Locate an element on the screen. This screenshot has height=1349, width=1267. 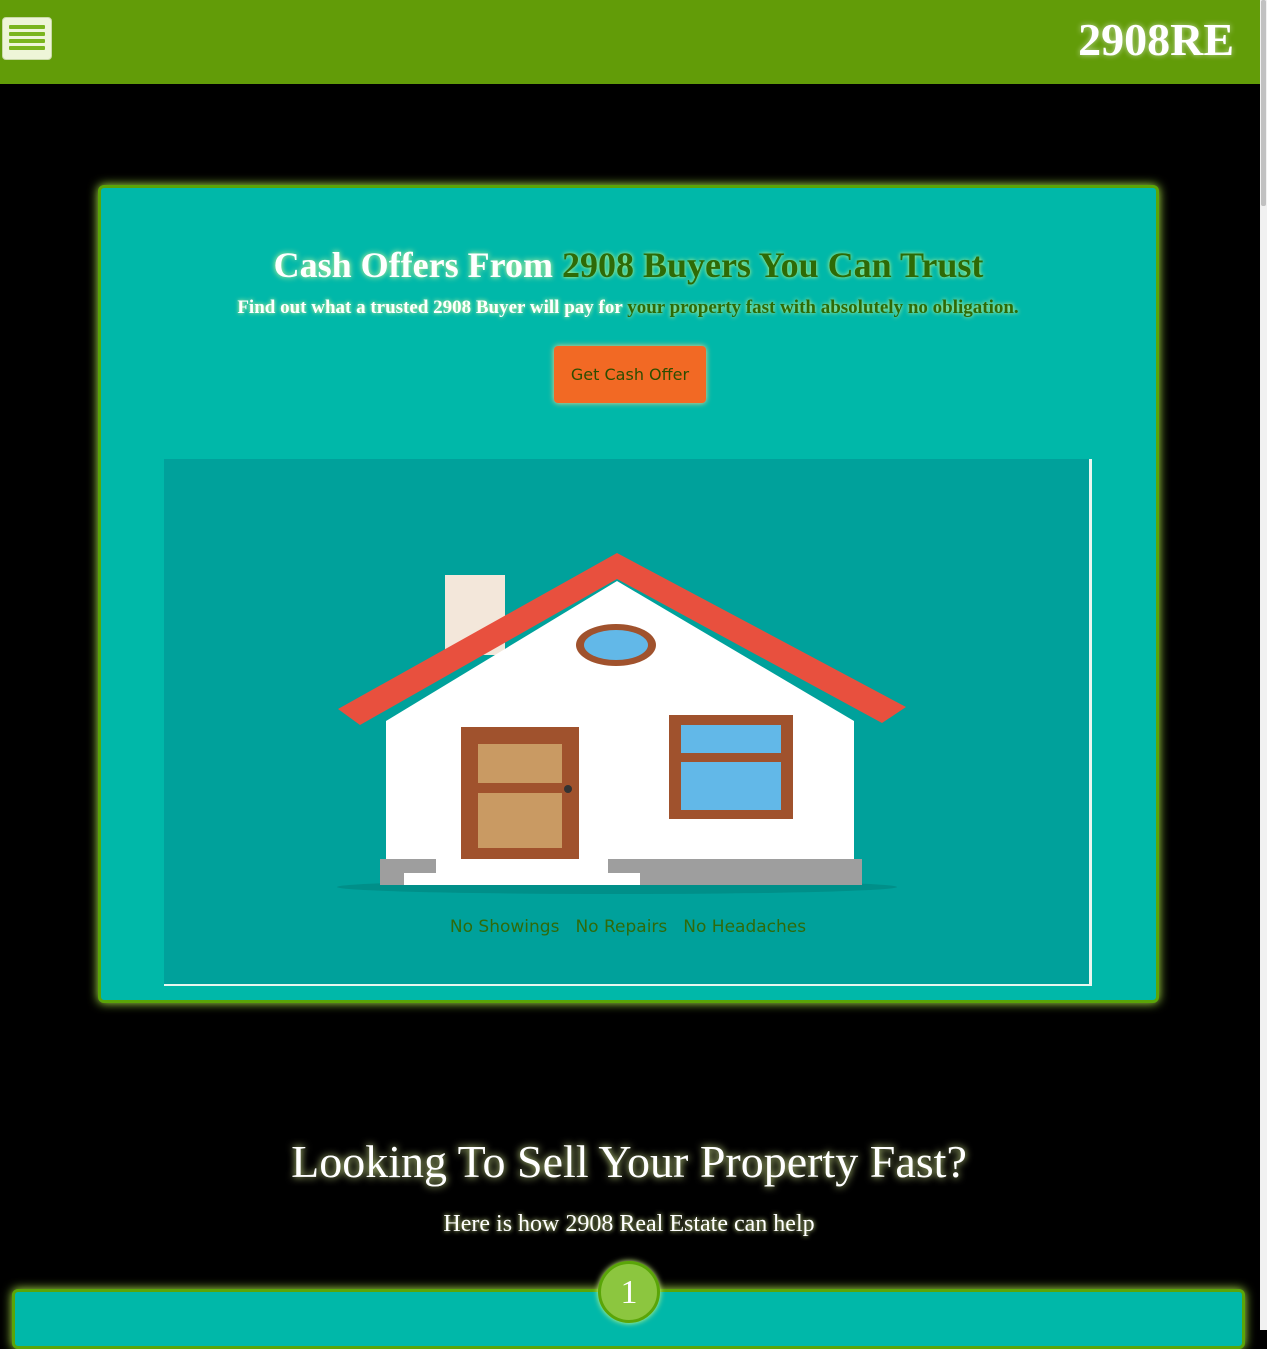
window-pane-bottom is located at coordinates (731, 786).